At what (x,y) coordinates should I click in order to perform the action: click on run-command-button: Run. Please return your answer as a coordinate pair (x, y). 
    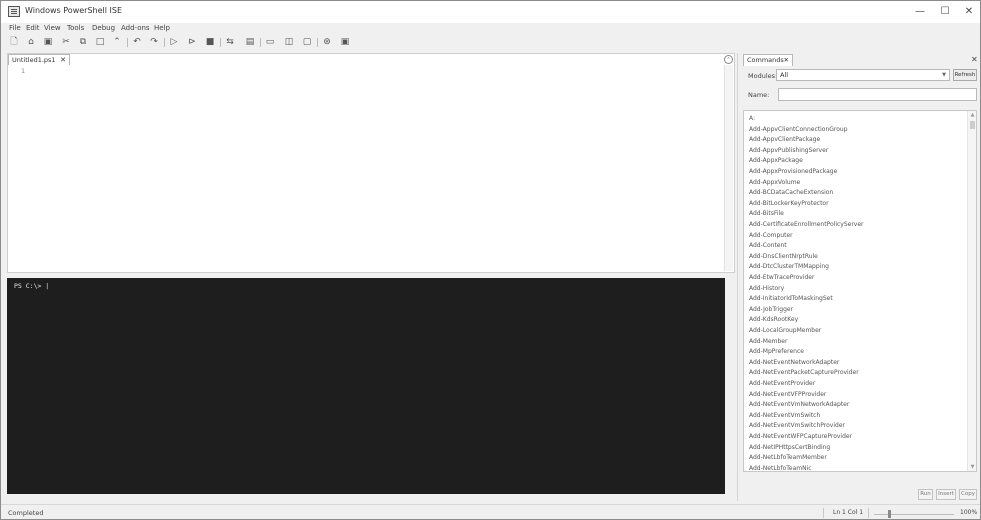
    Looking at the image, I should click on (925, 494).